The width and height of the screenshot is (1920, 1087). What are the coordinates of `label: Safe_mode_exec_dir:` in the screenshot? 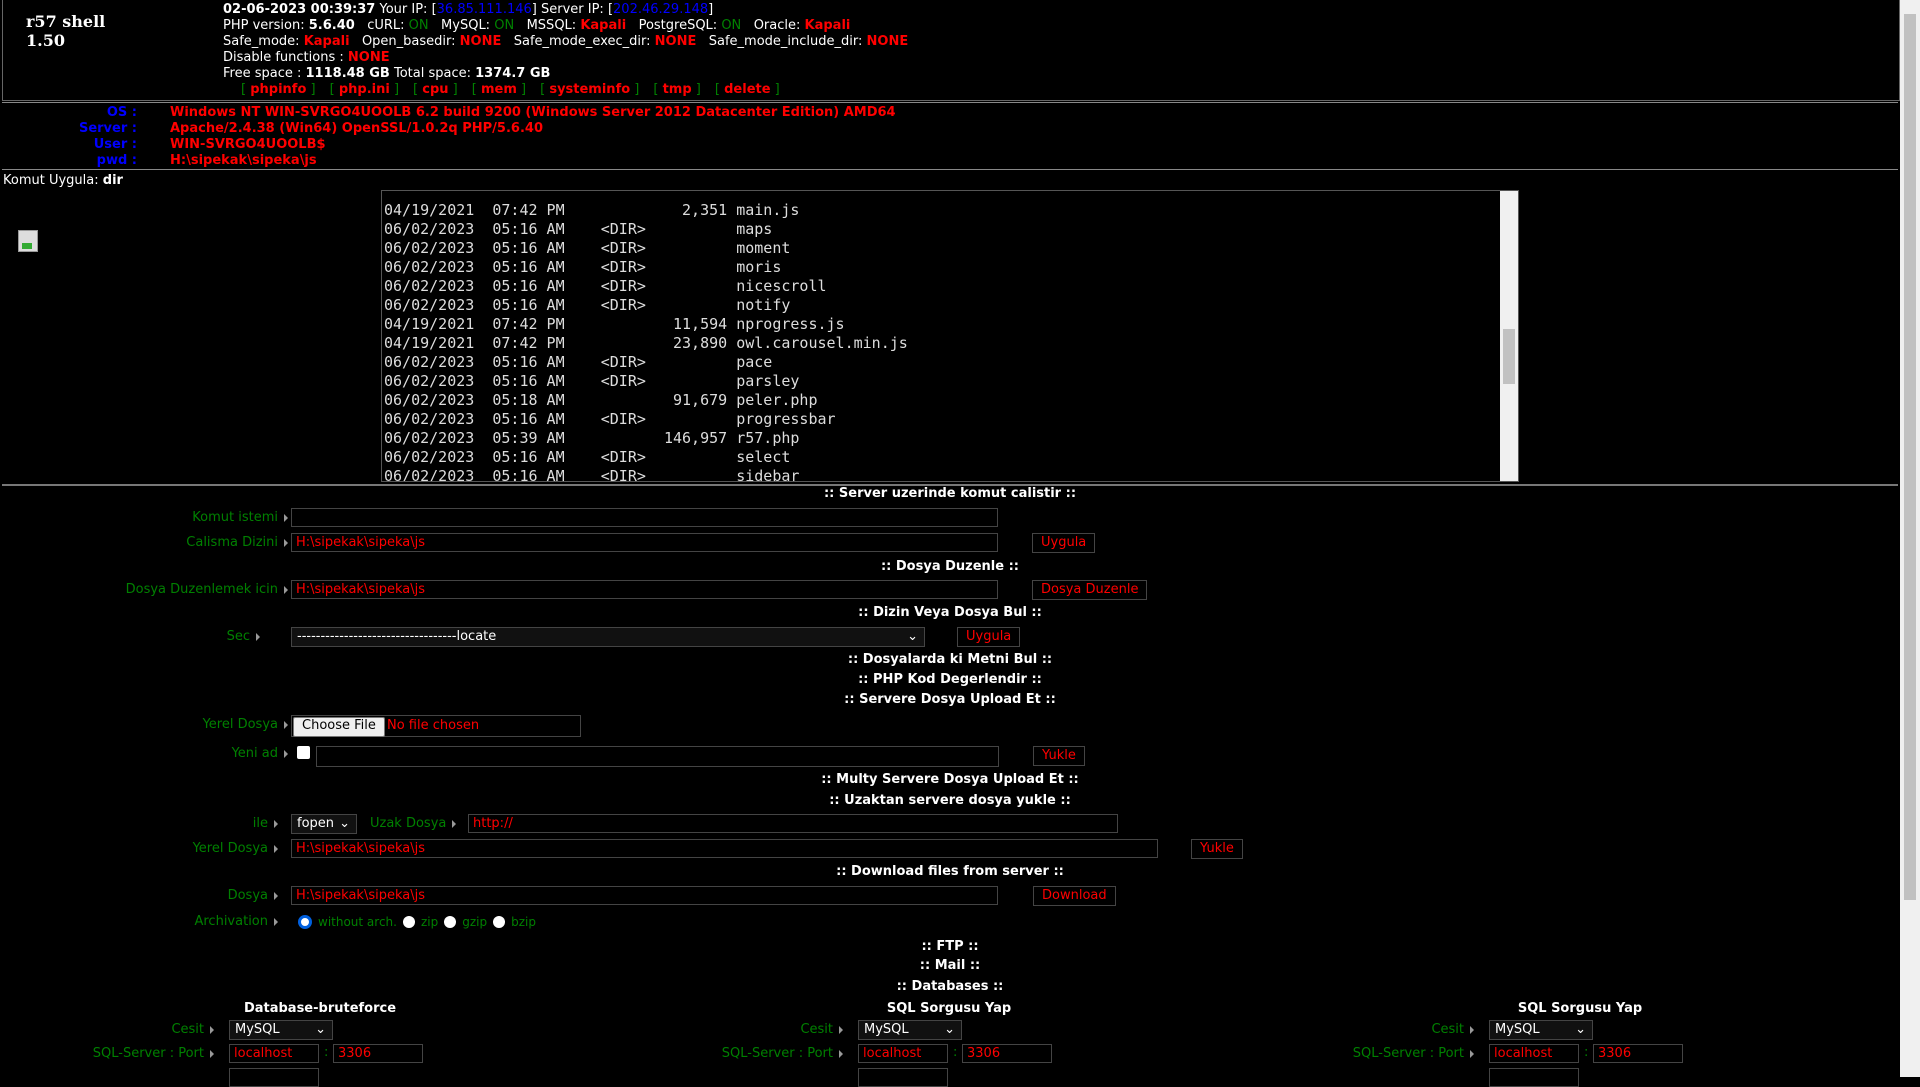 It's located at (582, 41).